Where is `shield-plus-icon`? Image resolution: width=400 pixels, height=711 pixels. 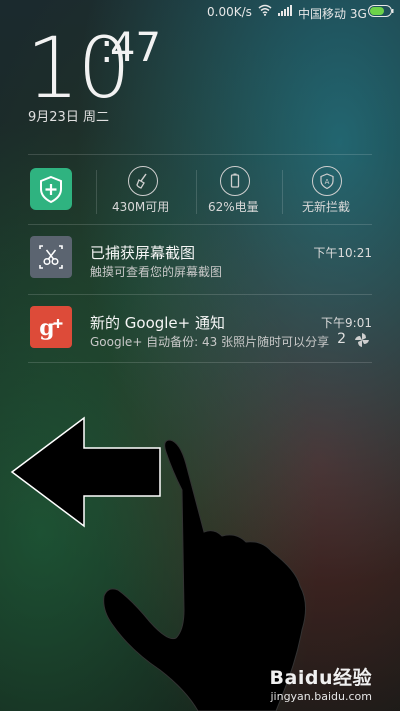
shield-plus-icon is located at coordinates (51, 189).